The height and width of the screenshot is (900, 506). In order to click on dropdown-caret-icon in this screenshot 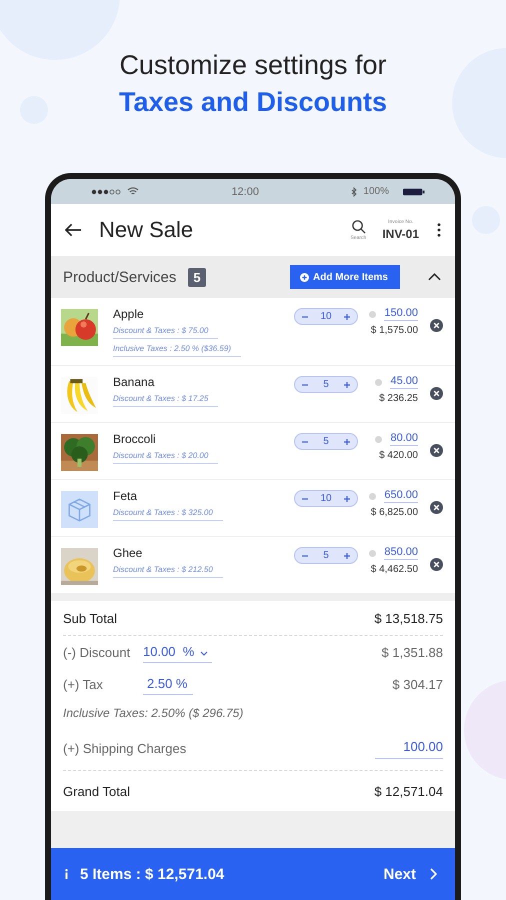, I will do `click(204, 653)`.